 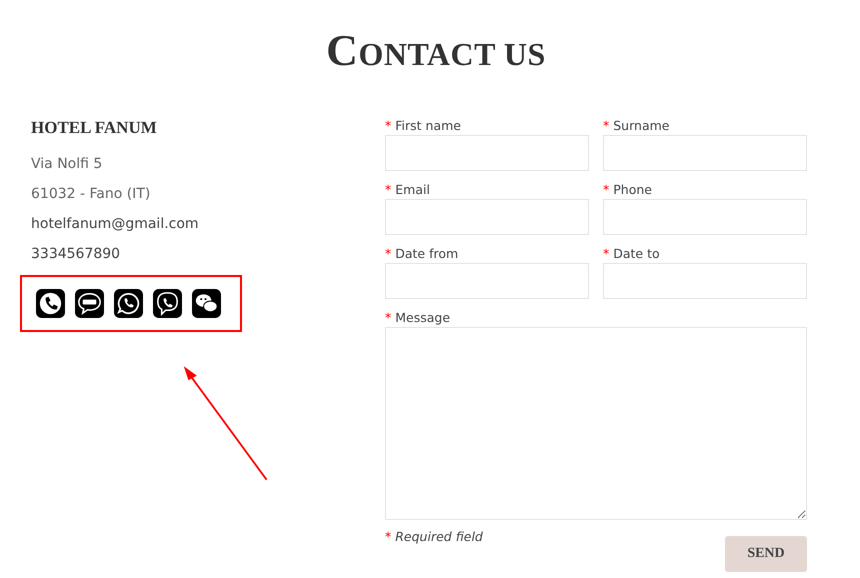 What do you see at coordinates (439, 536) in the screenshot?
I see `required-note: Required field` at bounding box center [439, 536].